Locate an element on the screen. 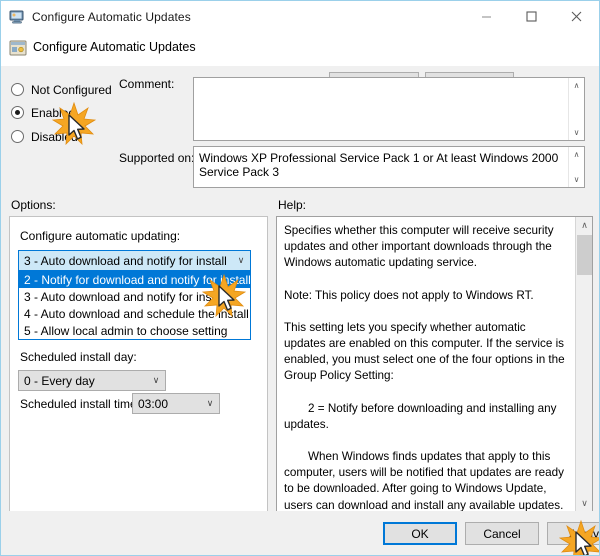 The image size is (600, 556). setting-title: Configure Automatic Updates is located at coordinates (114, 47).